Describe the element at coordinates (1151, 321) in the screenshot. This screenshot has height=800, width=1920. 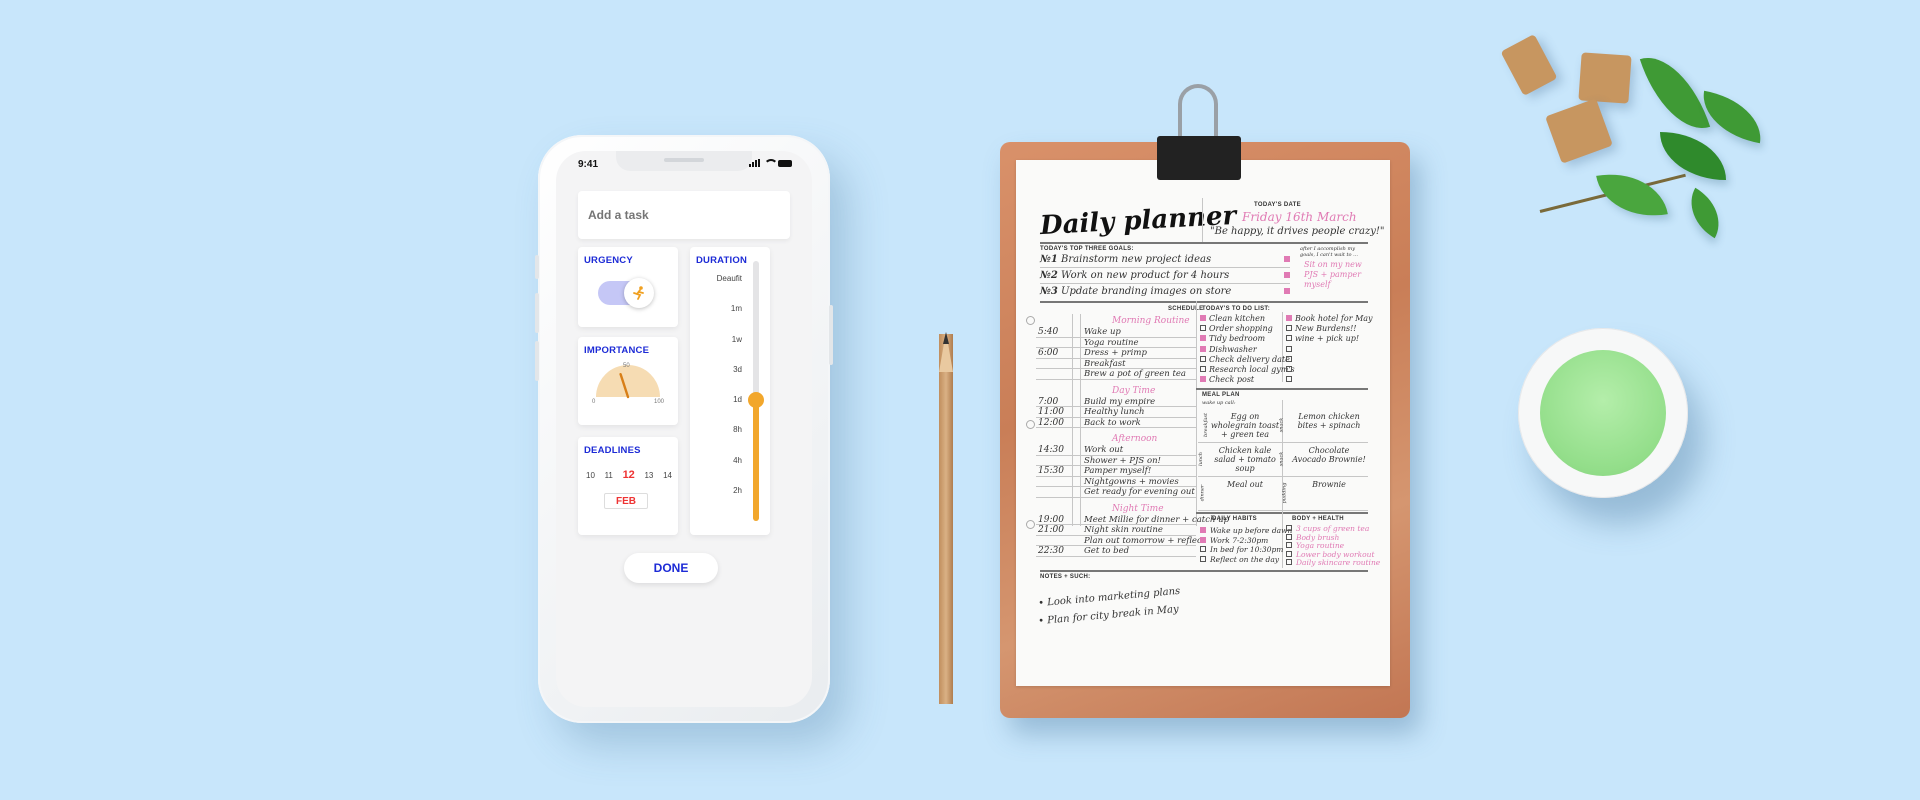
I see `schedule-block-header: Morning Routine` at that location.